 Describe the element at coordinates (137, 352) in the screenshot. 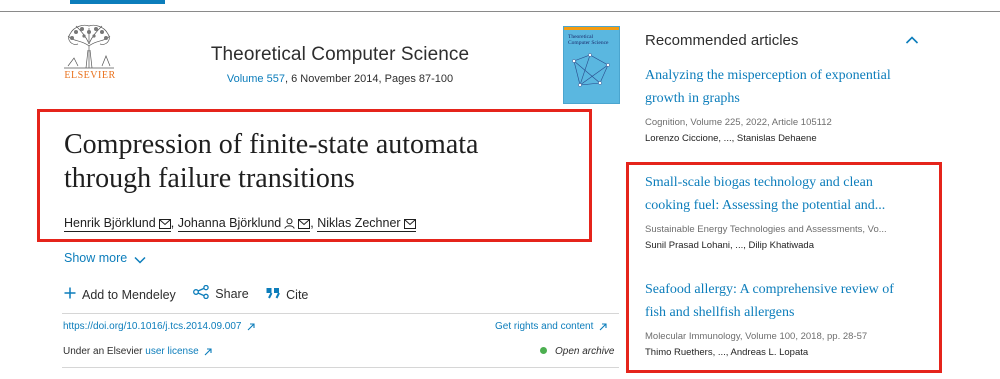

I see `license-info: Under an Elsevier user license` at that location.